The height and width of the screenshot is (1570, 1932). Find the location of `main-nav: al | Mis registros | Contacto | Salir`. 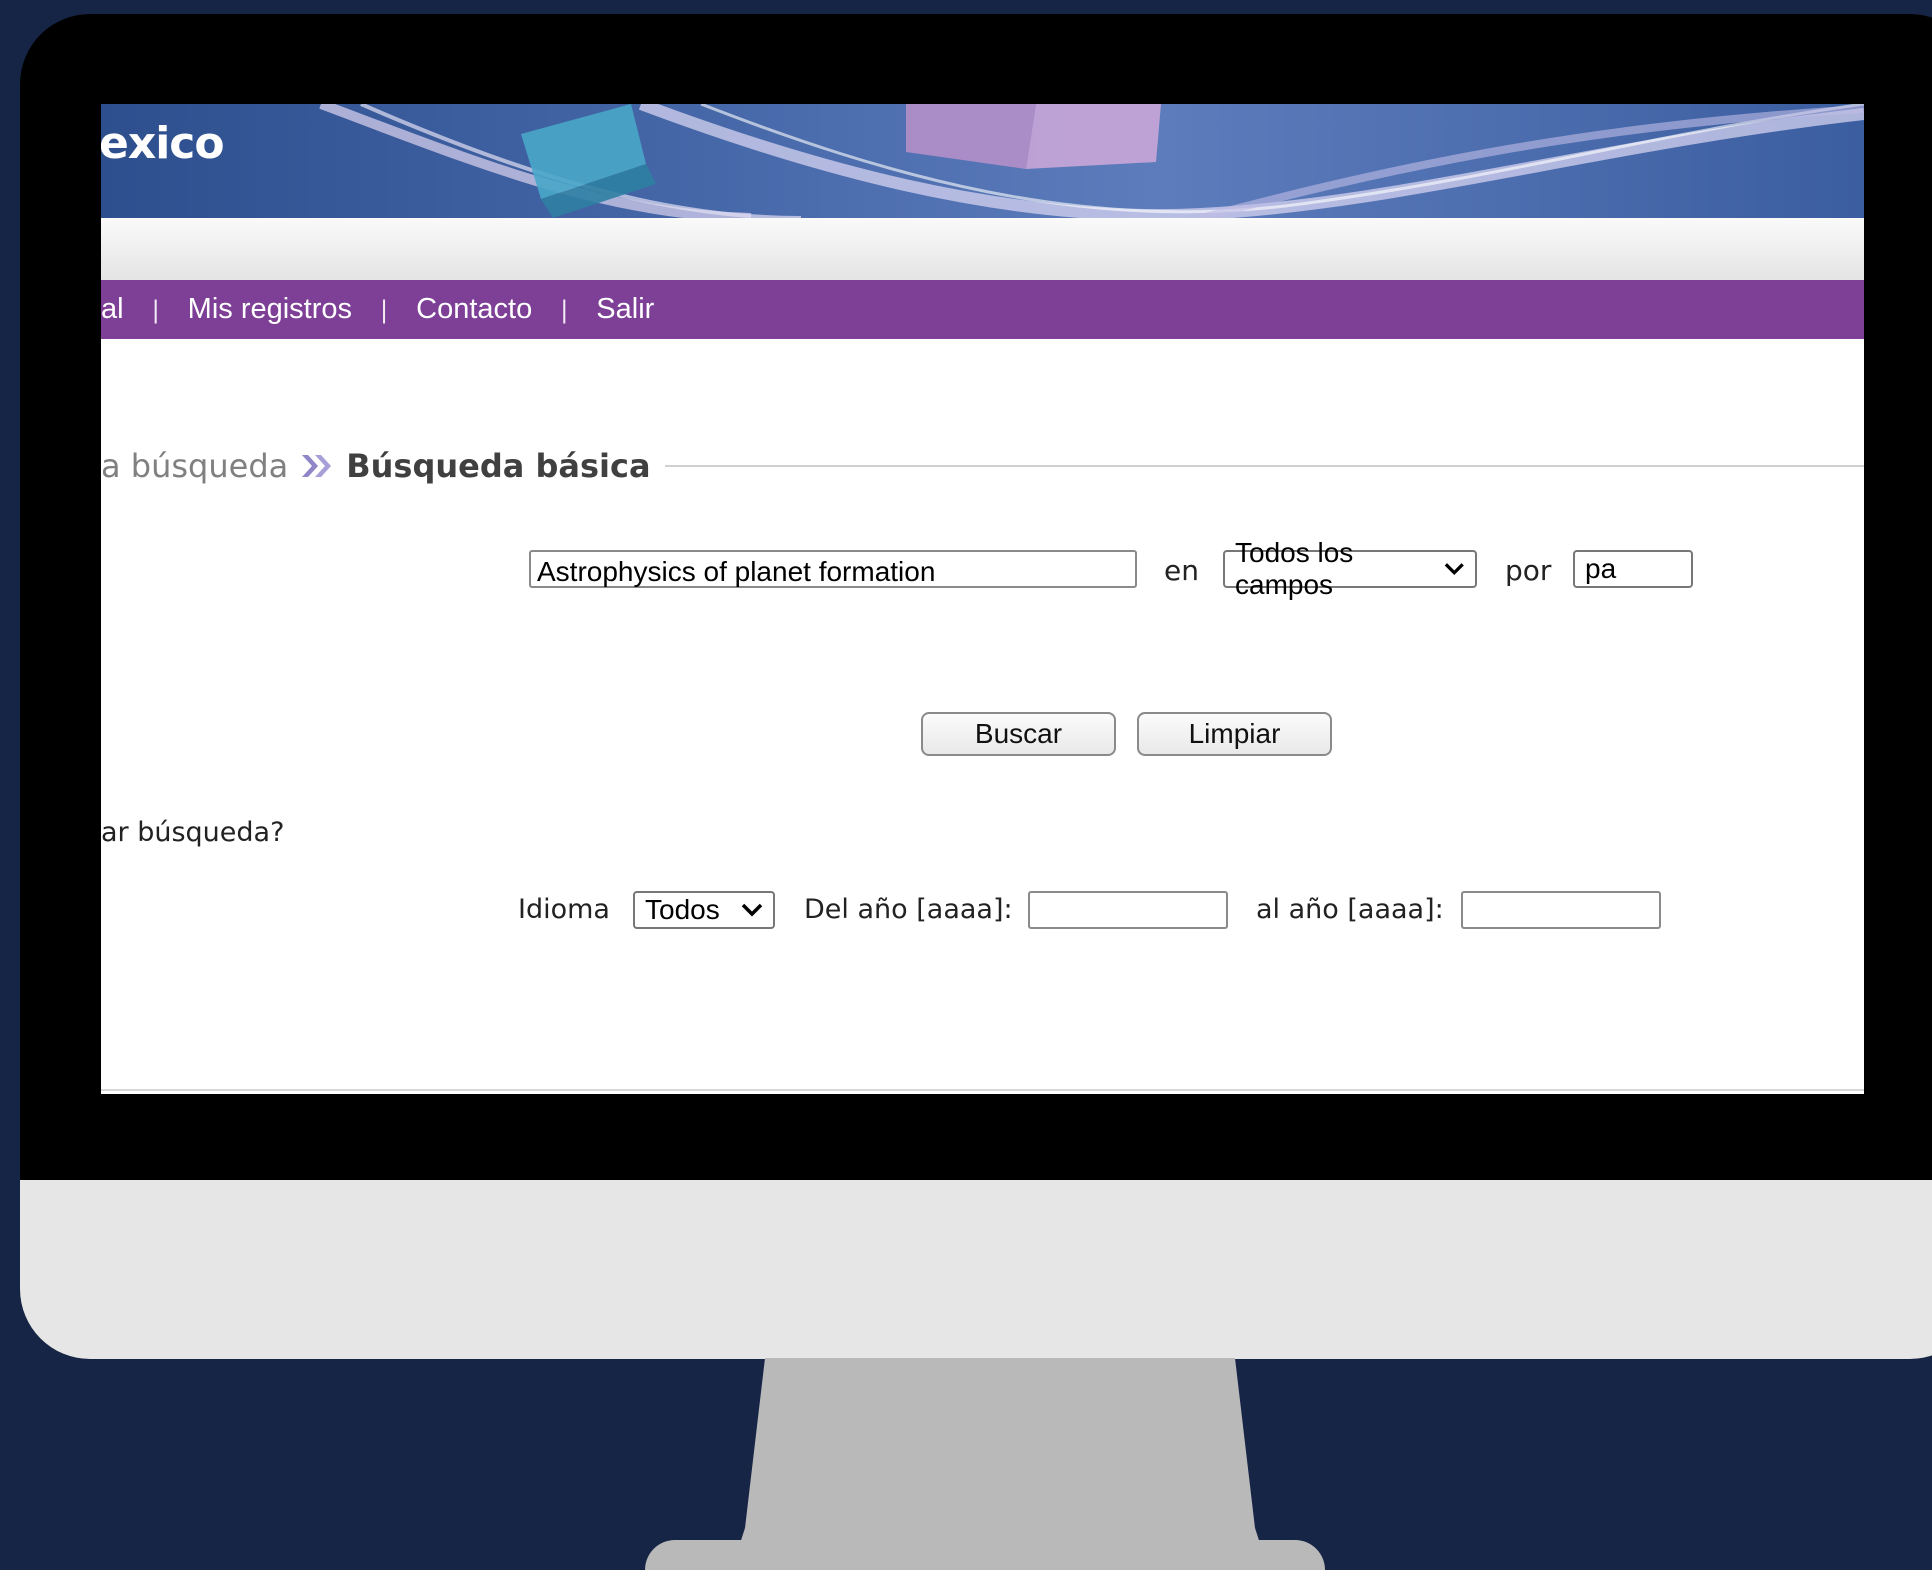

main-nav: al | Mis registros | Contacto | Salir is located at coordinates (982, 309).